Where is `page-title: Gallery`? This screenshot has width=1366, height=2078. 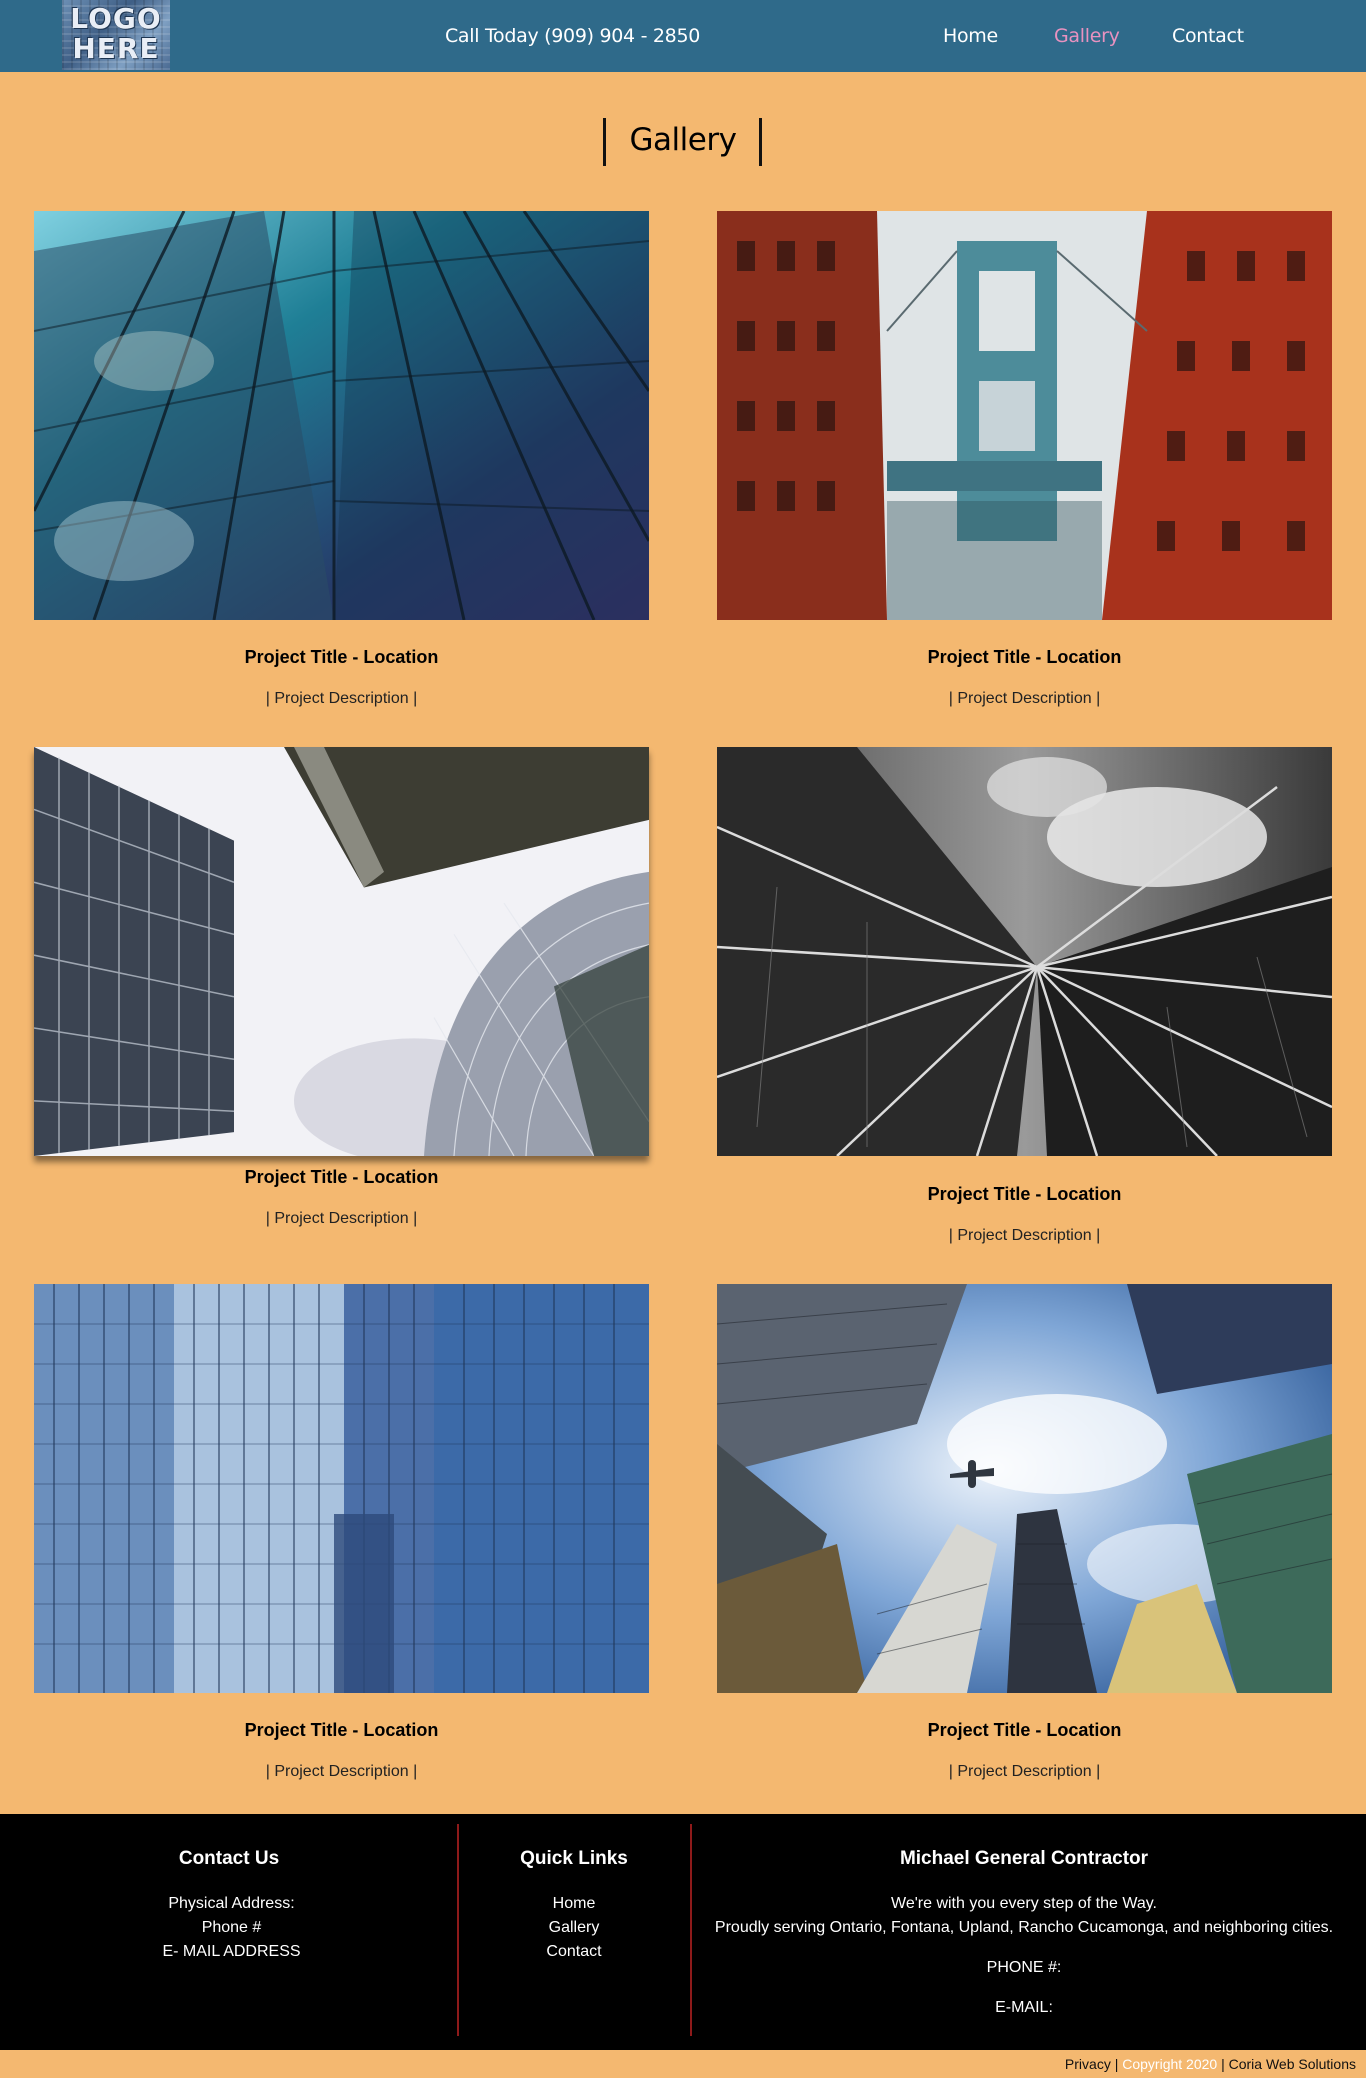
page-title: Gallery is located at coordinates (683, 140).